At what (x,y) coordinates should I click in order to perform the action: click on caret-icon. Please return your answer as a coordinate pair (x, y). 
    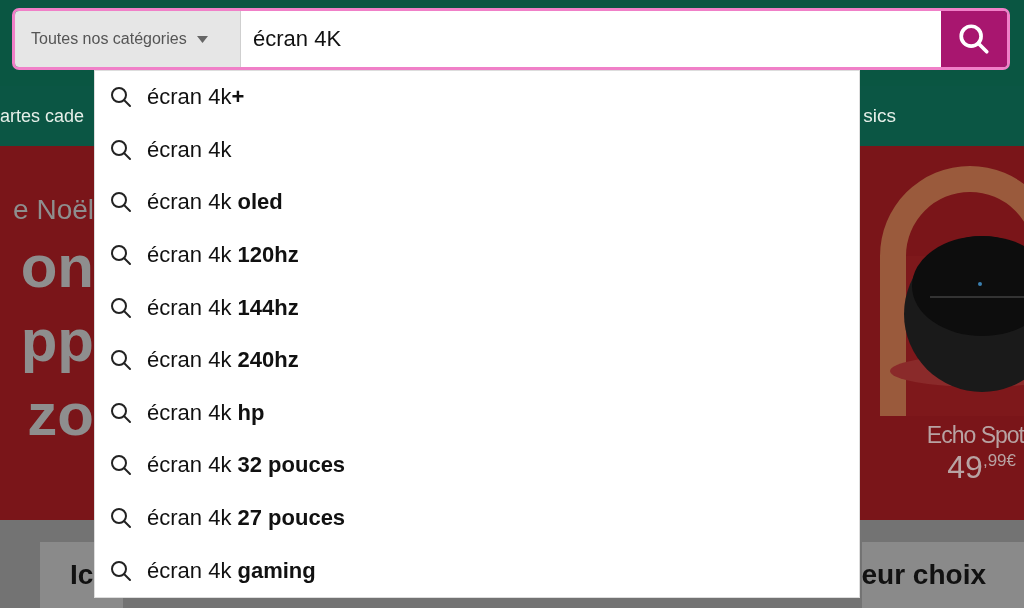
    Looking at the image, I should click on (202, 39).